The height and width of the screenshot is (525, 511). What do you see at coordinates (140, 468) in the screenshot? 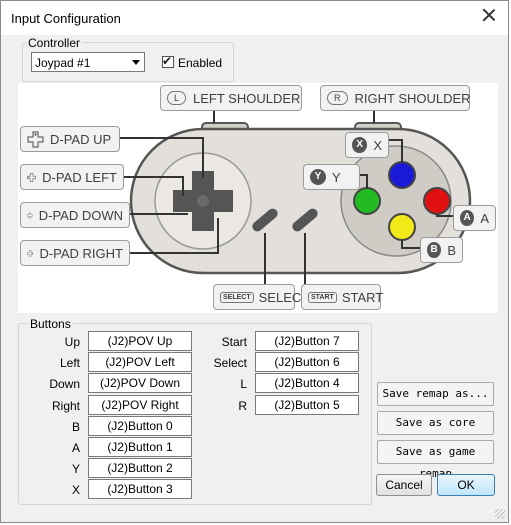
I see `y-binding-field: (J2)Button 2` at bounding box center [140, 468].